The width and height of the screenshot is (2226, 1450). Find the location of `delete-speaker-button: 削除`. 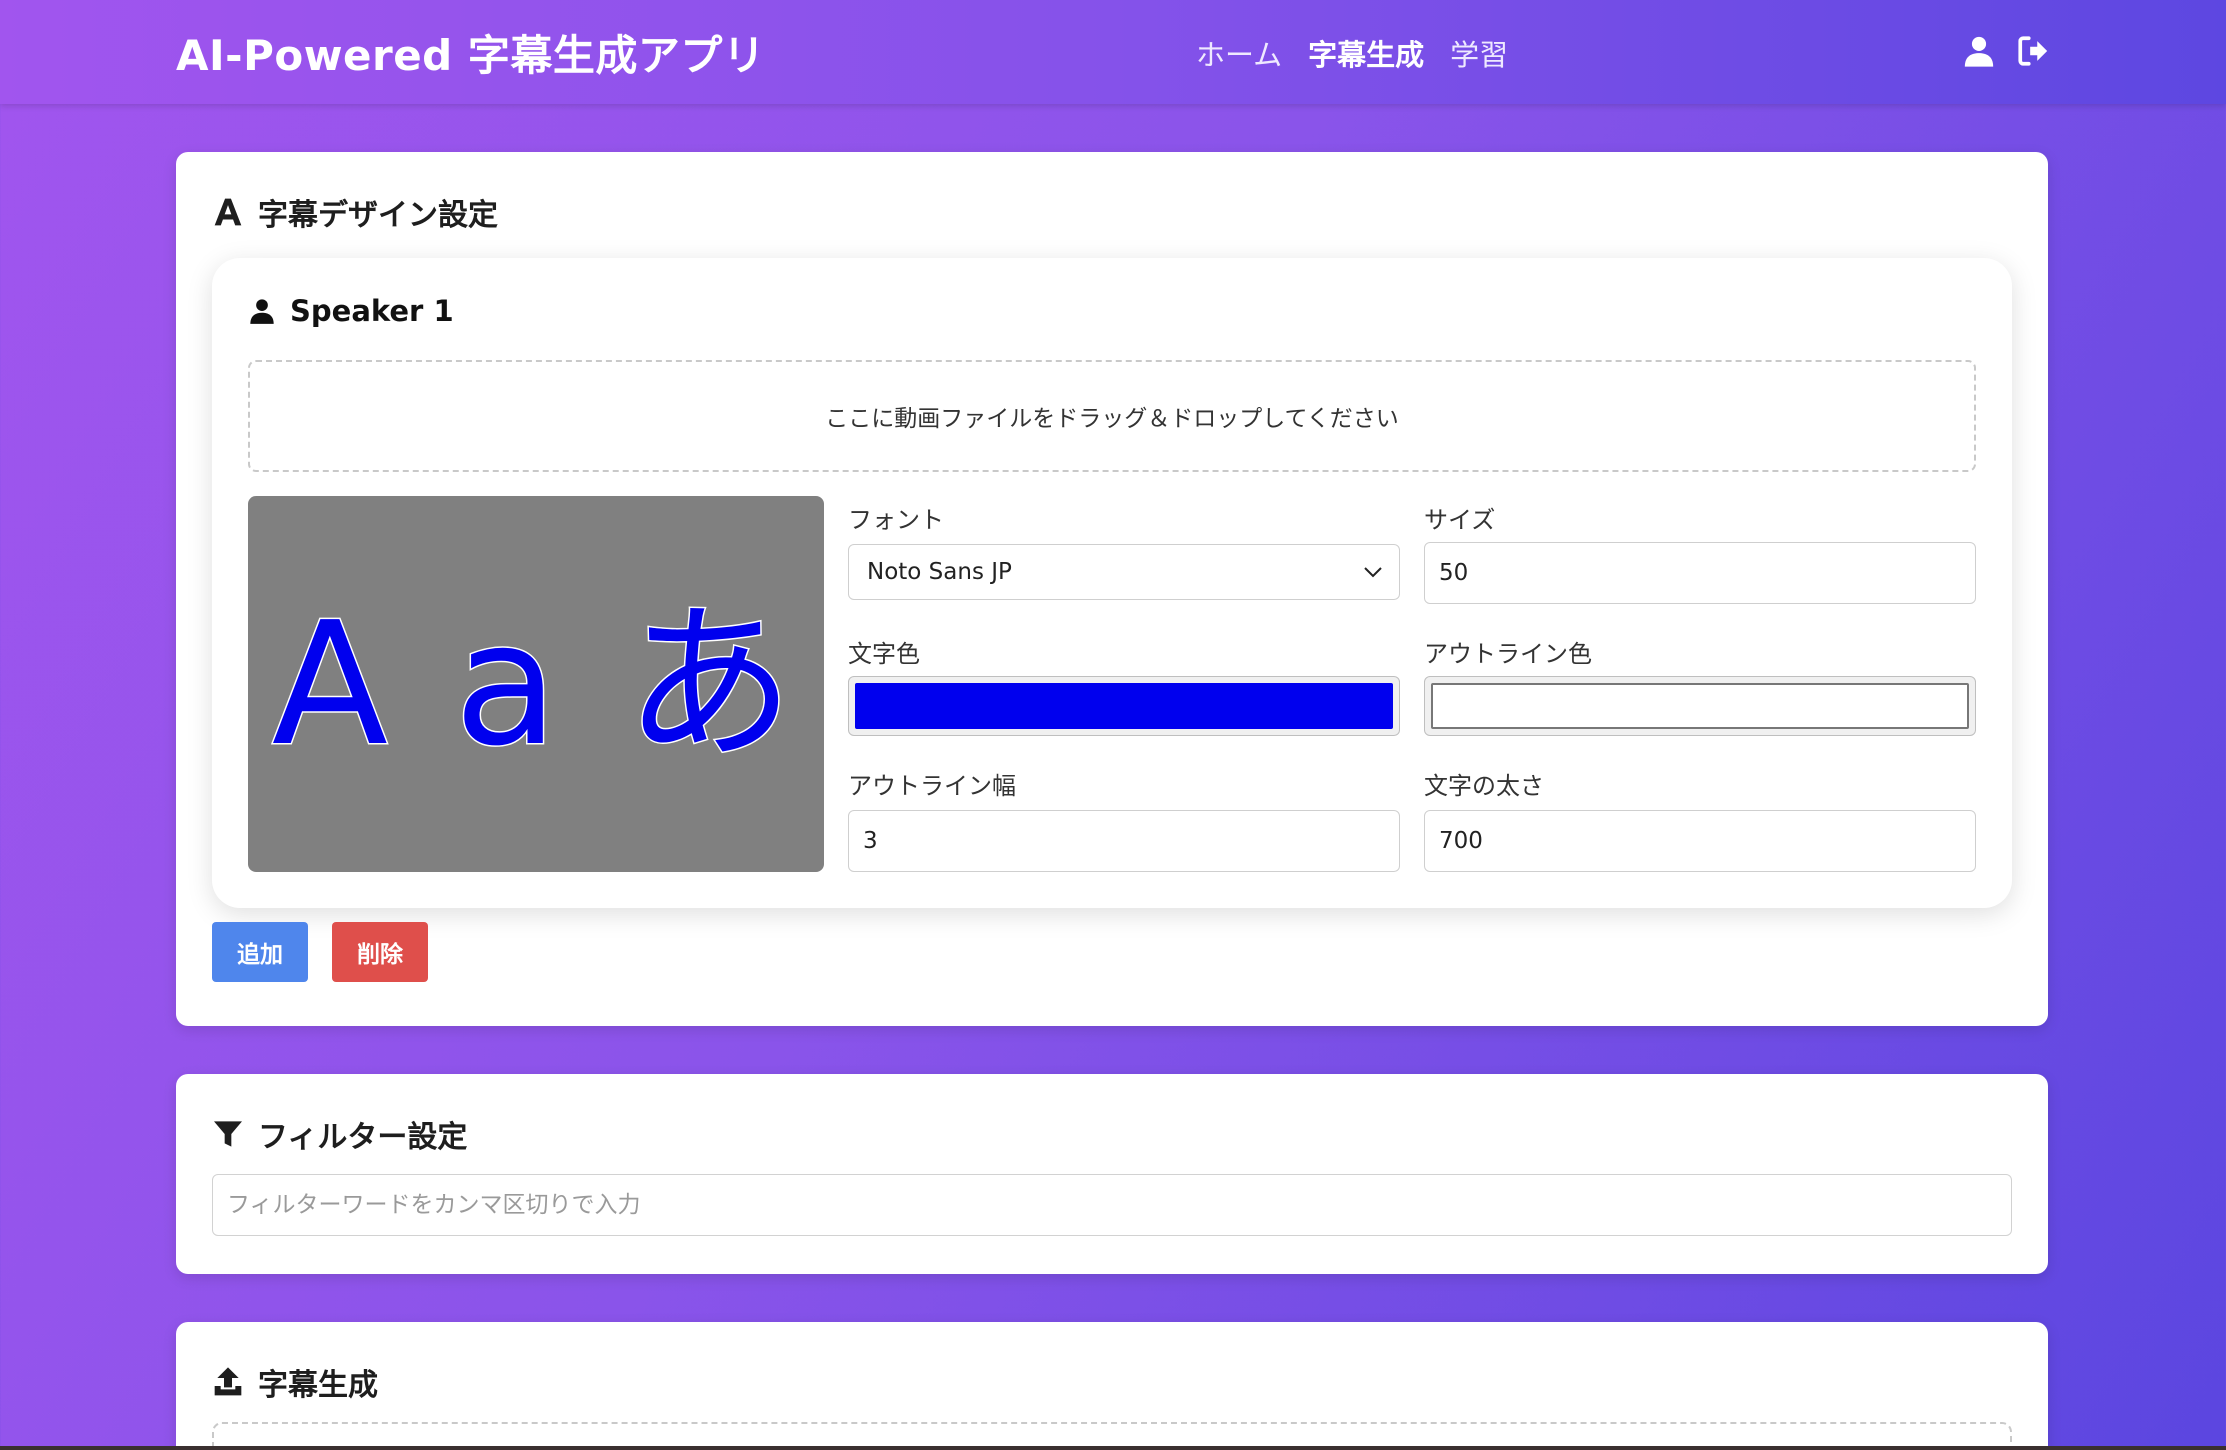

delete-speaker-button: 削除 is located at coordinates (380, 952).